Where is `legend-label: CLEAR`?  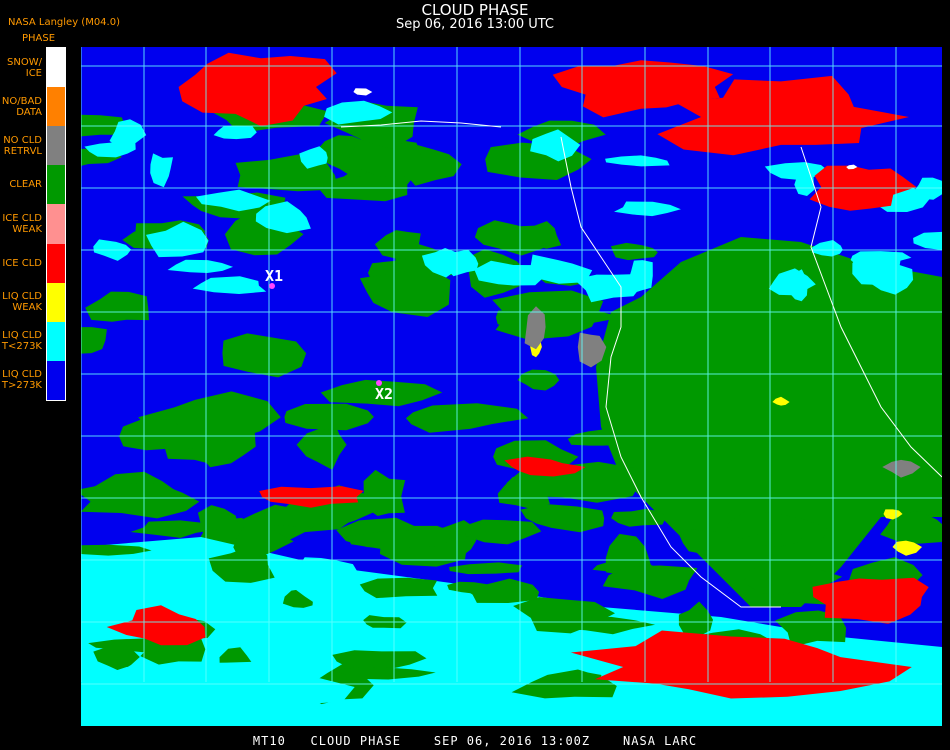
legend-label: CLEAR is located at coordinates (25, 185).